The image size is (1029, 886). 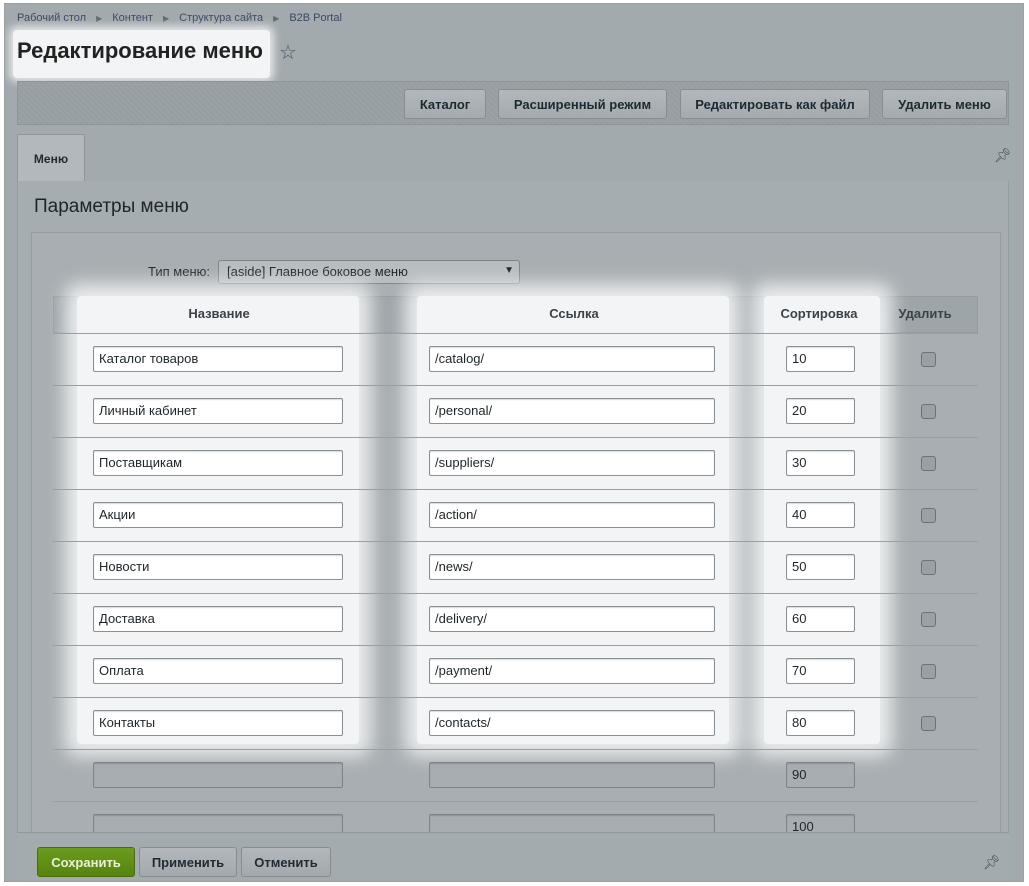 I want to click on menu-item-link-input, so click(x=572, y=775).